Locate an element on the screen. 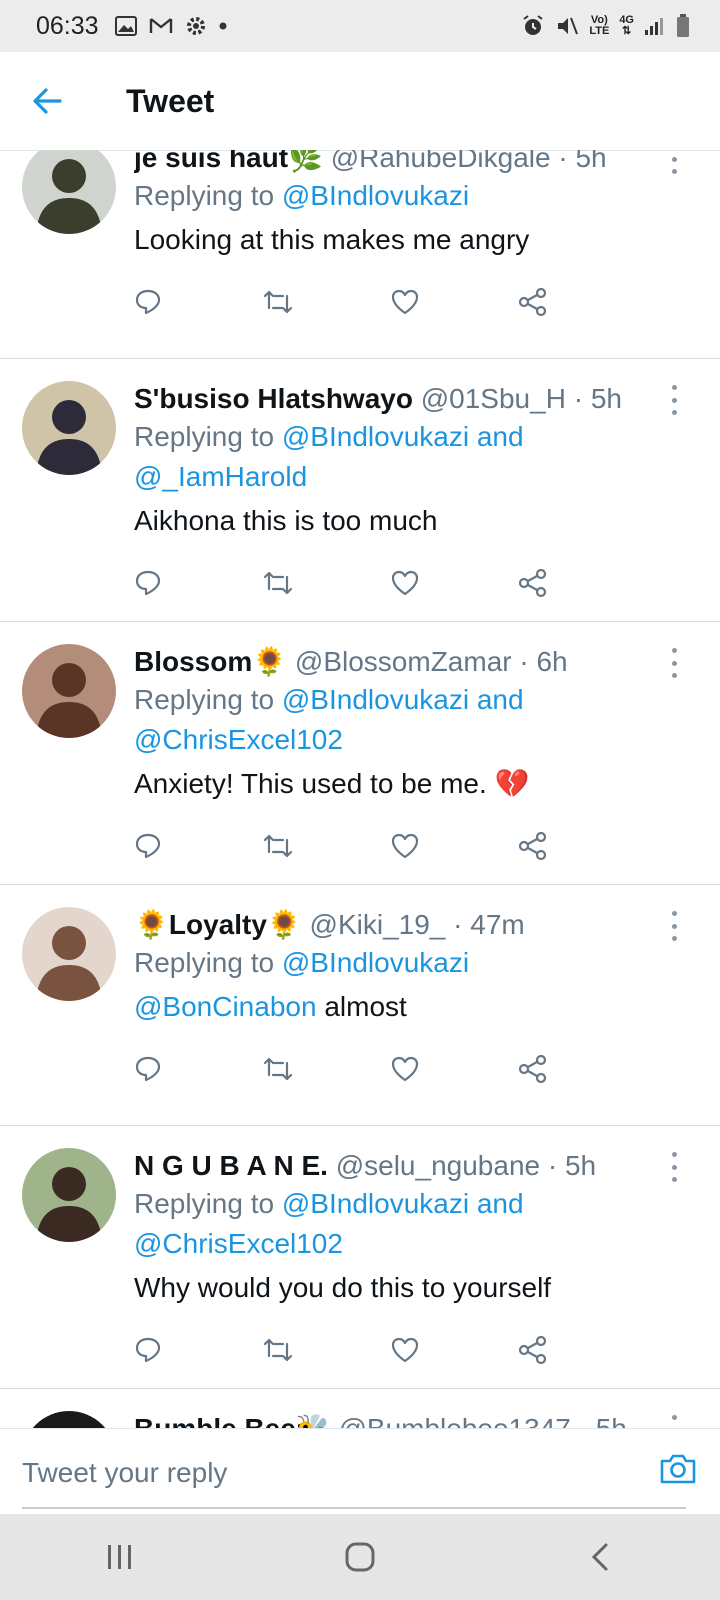 This screenshot has width=720, height=1600. back-arrow-icon is located at coordinates (47, 101).